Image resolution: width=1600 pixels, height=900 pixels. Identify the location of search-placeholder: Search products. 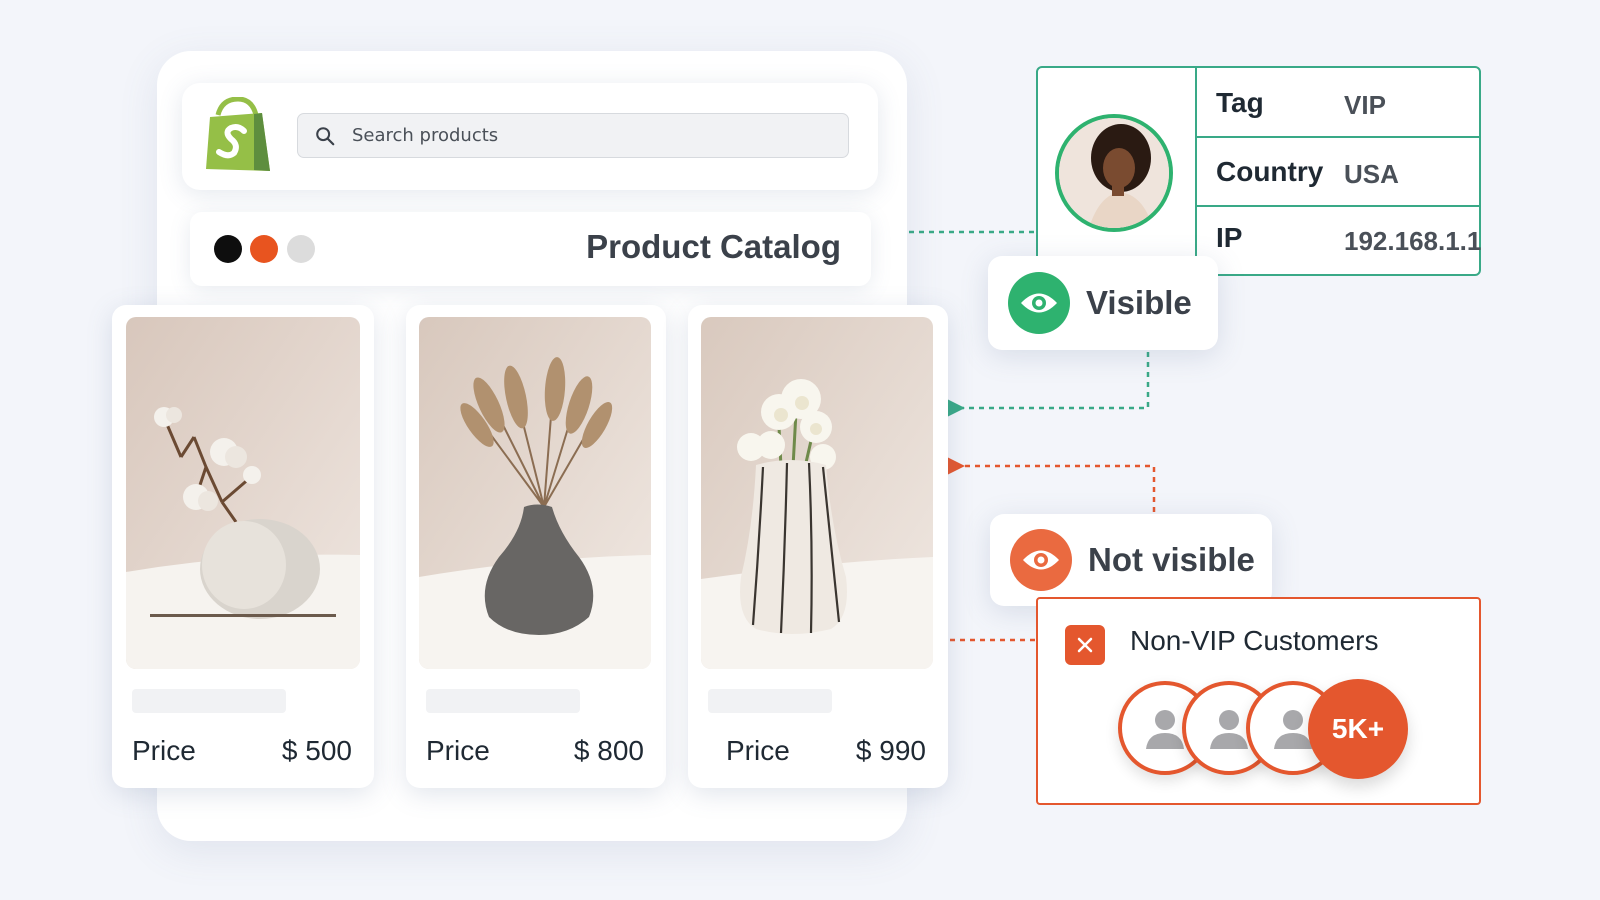
(425, 135).